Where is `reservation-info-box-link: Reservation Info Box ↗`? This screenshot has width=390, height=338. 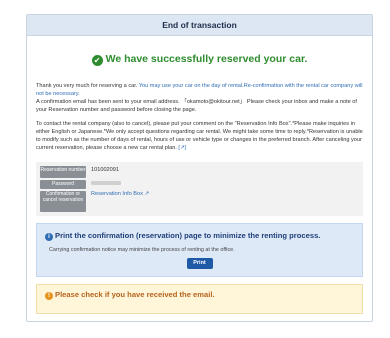 reservation-info-box-link: Reservation Info Box ↗ is located at coordinates (120, 194).